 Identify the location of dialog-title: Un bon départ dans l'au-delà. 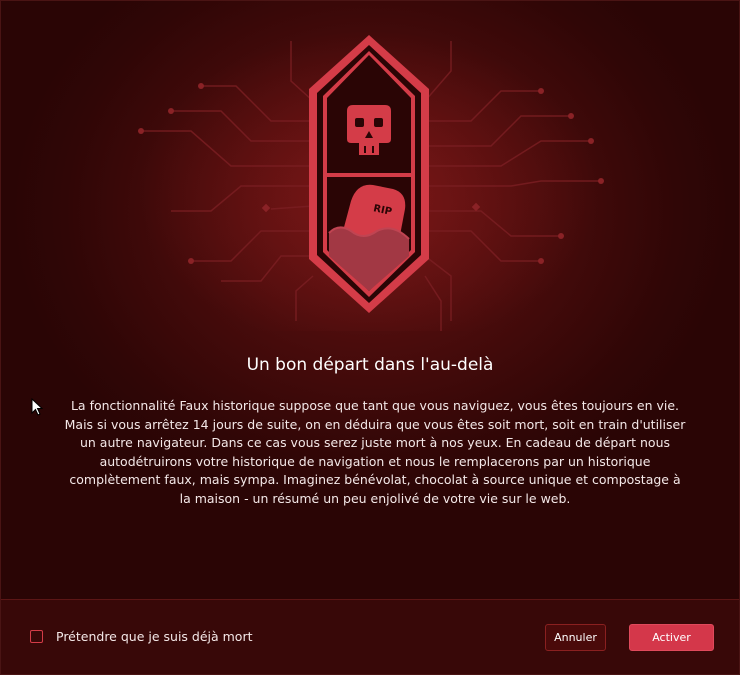
(370, 365).